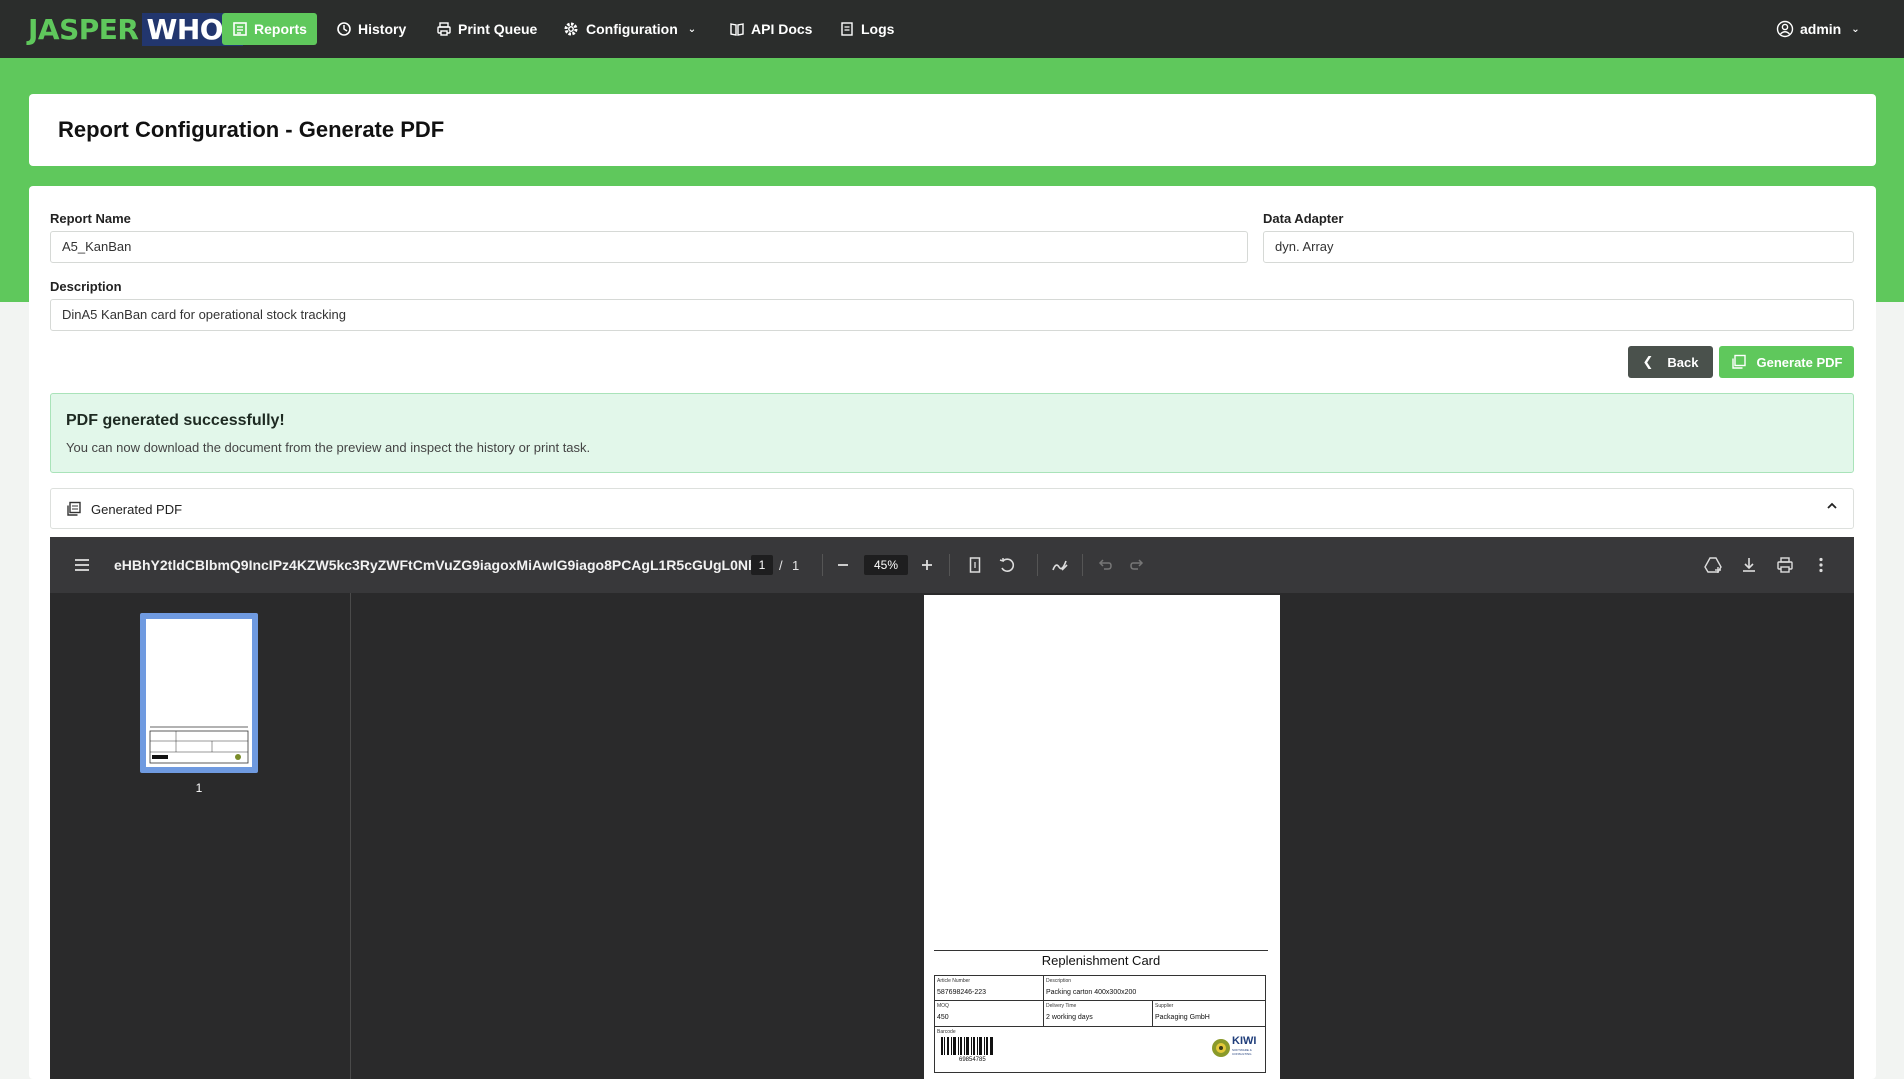 Image resolution: width=1904 pixels, height=1079 pixels. Describe the element at coordinates (1821, 565) in the screenshot. I see `more-vertical-icon` at that location.